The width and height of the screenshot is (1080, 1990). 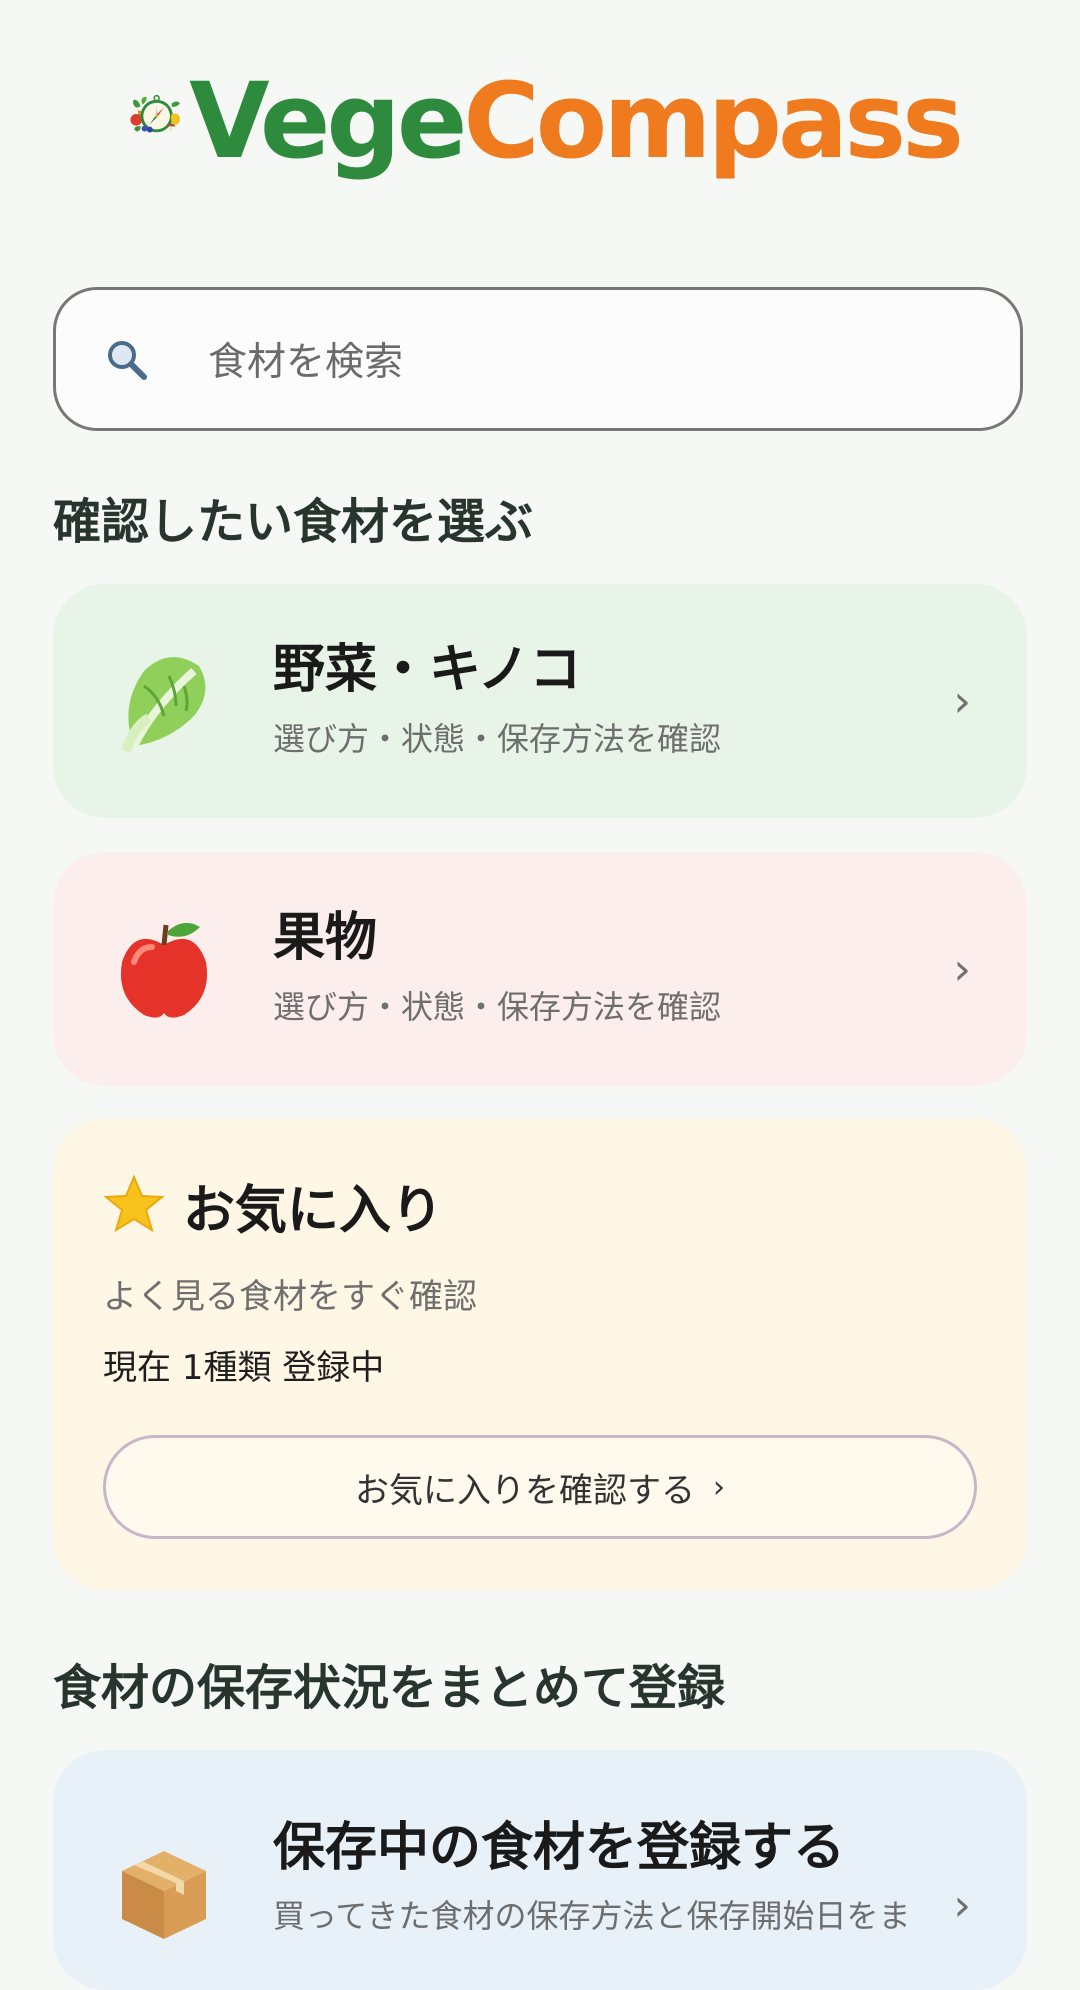 I want to click on storage-card-title: 保存中の食材を登録する, so click(x=559, y=1848).